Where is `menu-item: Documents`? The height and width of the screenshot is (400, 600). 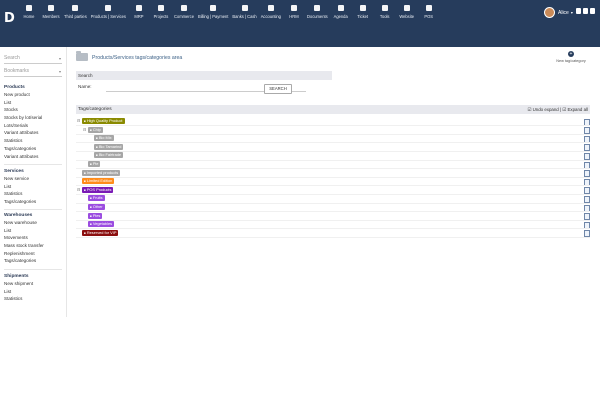
menu-item: Documents is located at coordinates (317, 12).